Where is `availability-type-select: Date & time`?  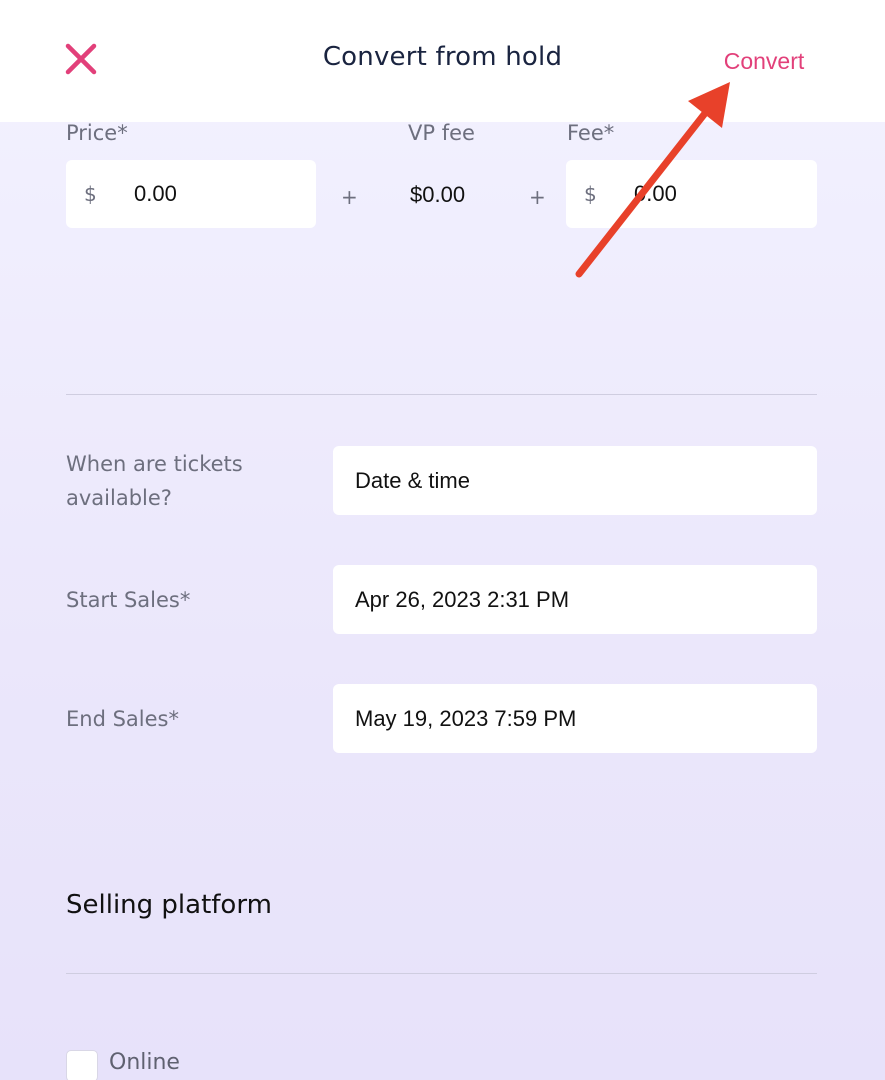
availability-type-select: Date & time is located at coordinates (575, 480).